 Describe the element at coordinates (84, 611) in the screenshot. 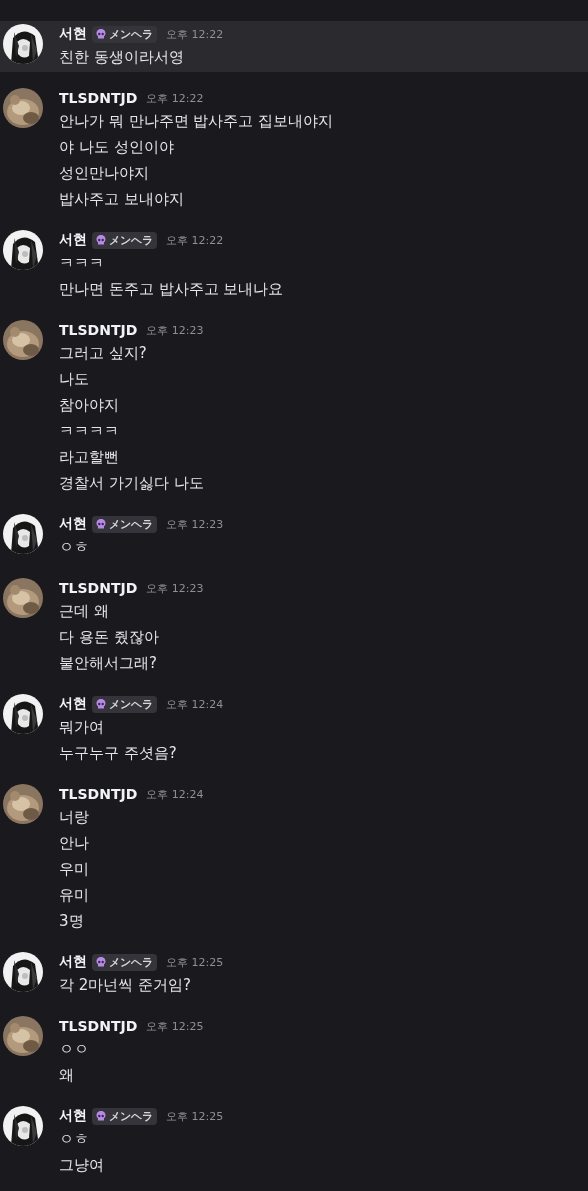

I see `message-text: 근데 왜` at that location.